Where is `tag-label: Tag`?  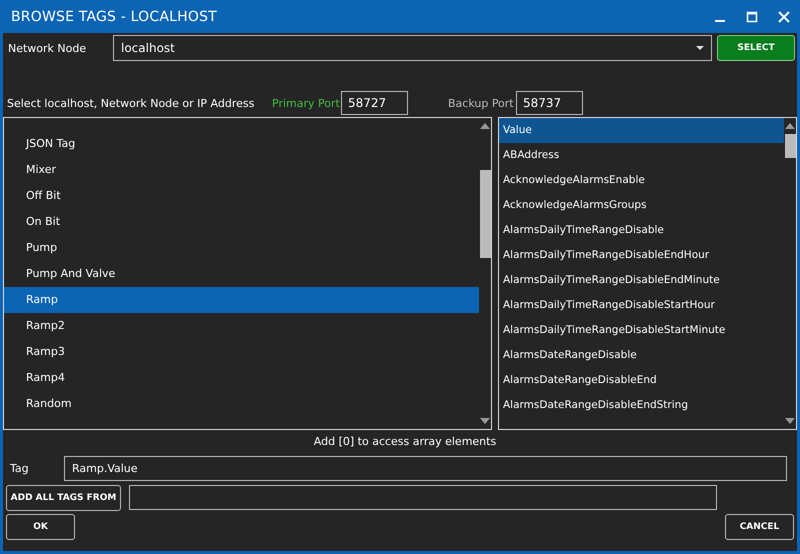
tag-label: Tag is located at coordinates (20, 468).